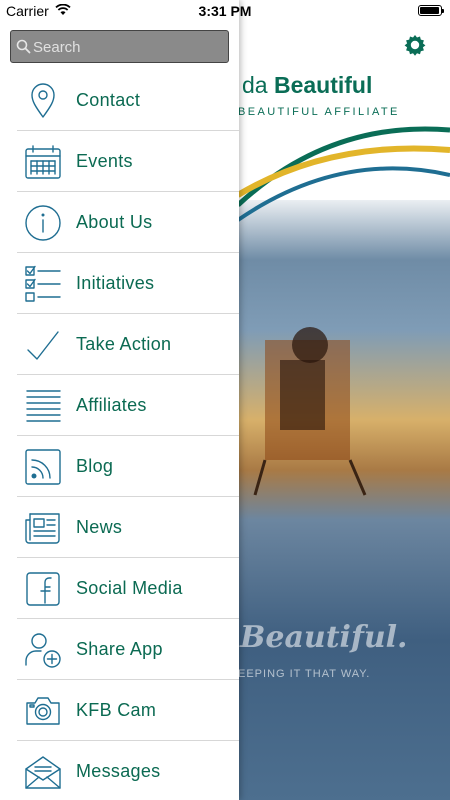  What do you see at coordinates (99, 527) in the screenshot?
I see `menu-label: News` at bounding box center [99, 527].